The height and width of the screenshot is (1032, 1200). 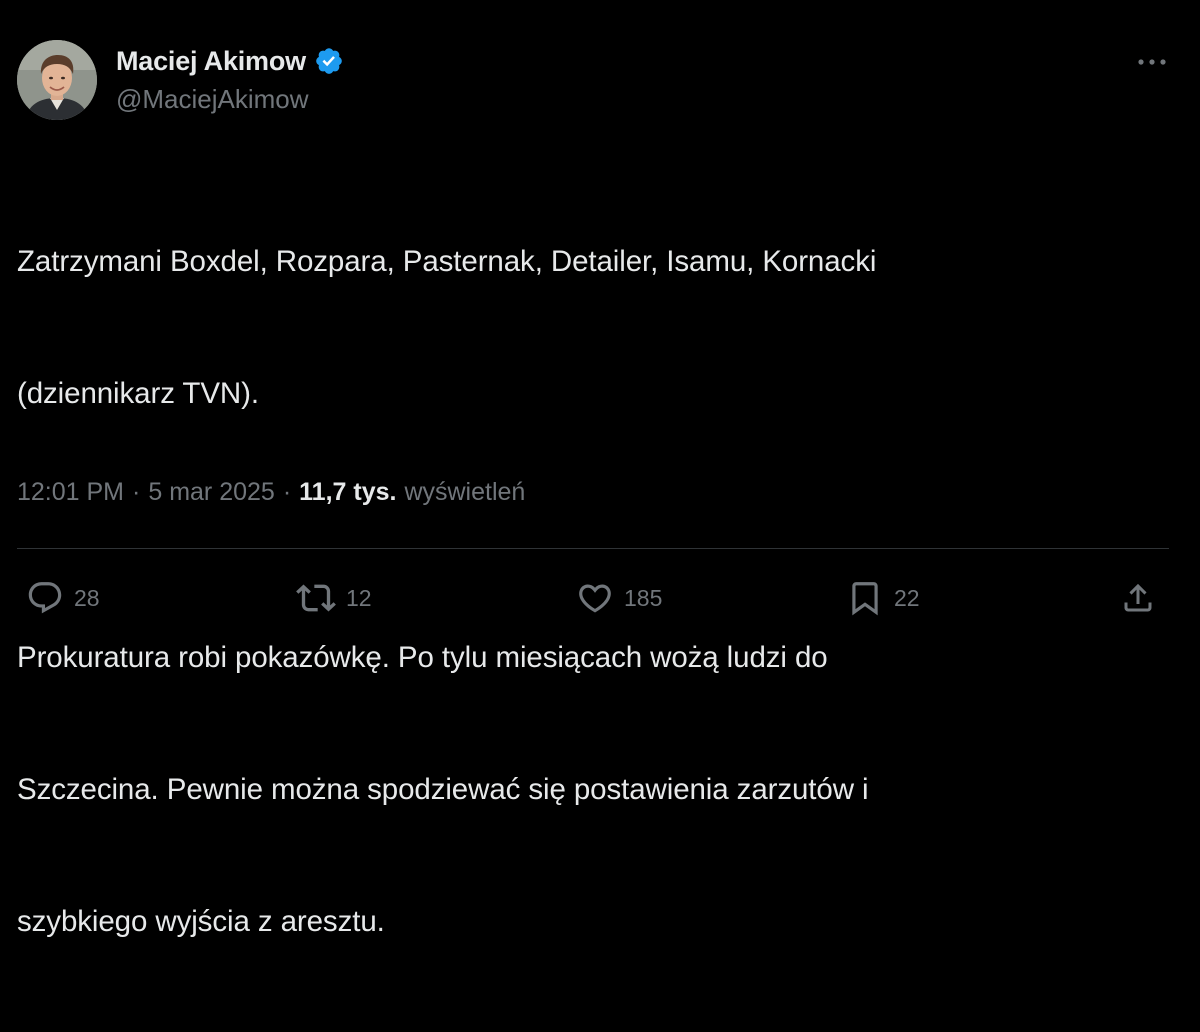 I want to click on avatar-image, so click(x=57, y=80).